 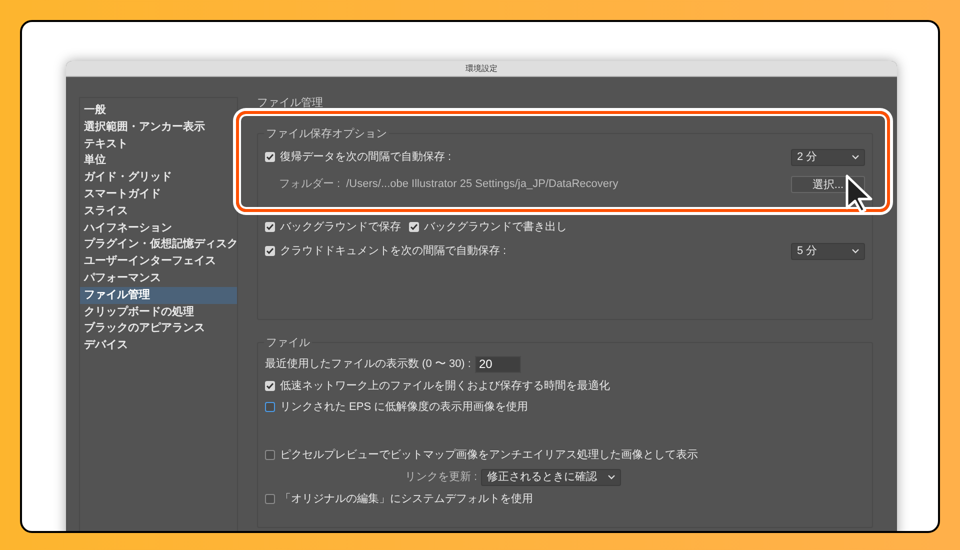 What do you see at coordinates (489, 455) in the screenshot?
I see `checkbox-label: ピクセルプレビューでビットマップ画像をアンチエイリアス処理した画像として表示` at bounding box center [489, 455].